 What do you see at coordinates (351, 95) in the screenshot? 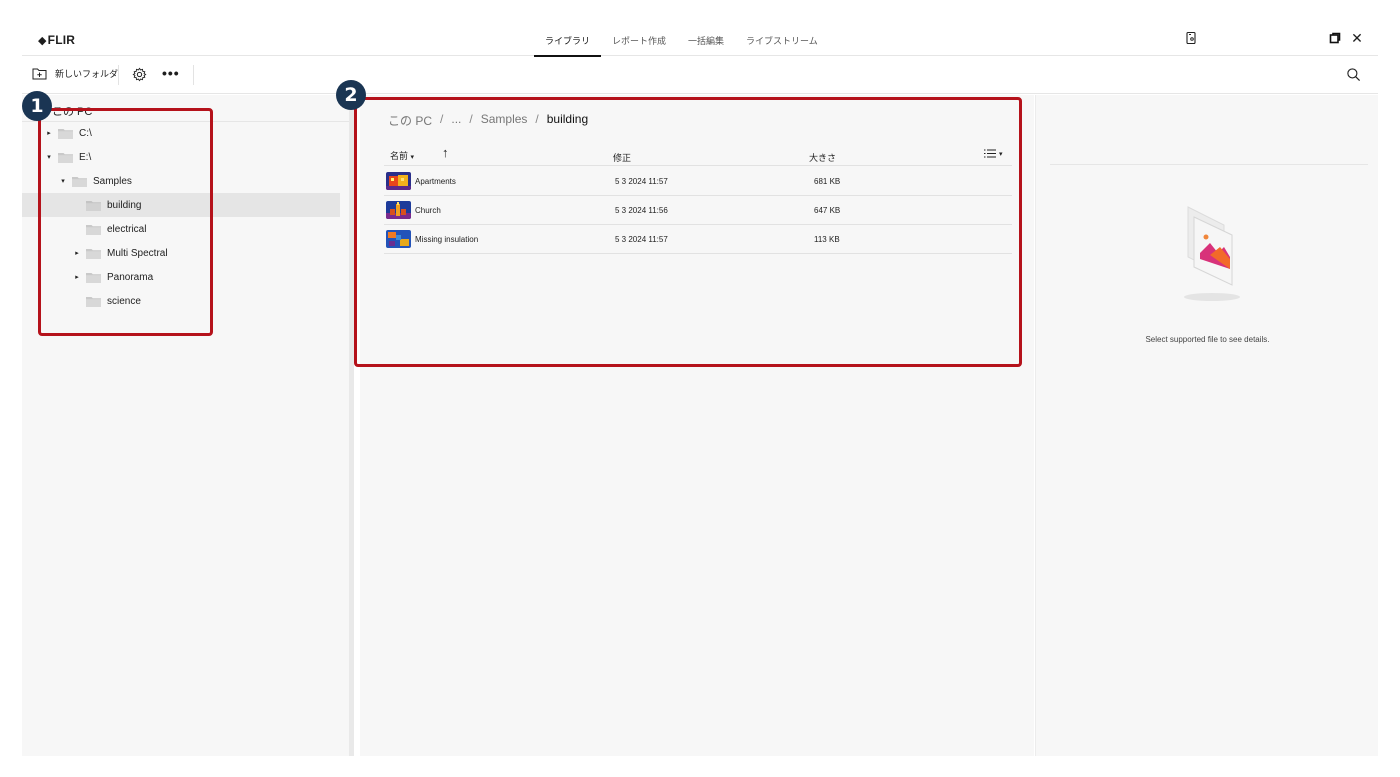
I see `annotation-badge-2: 2` at bounding box center [351, 95].